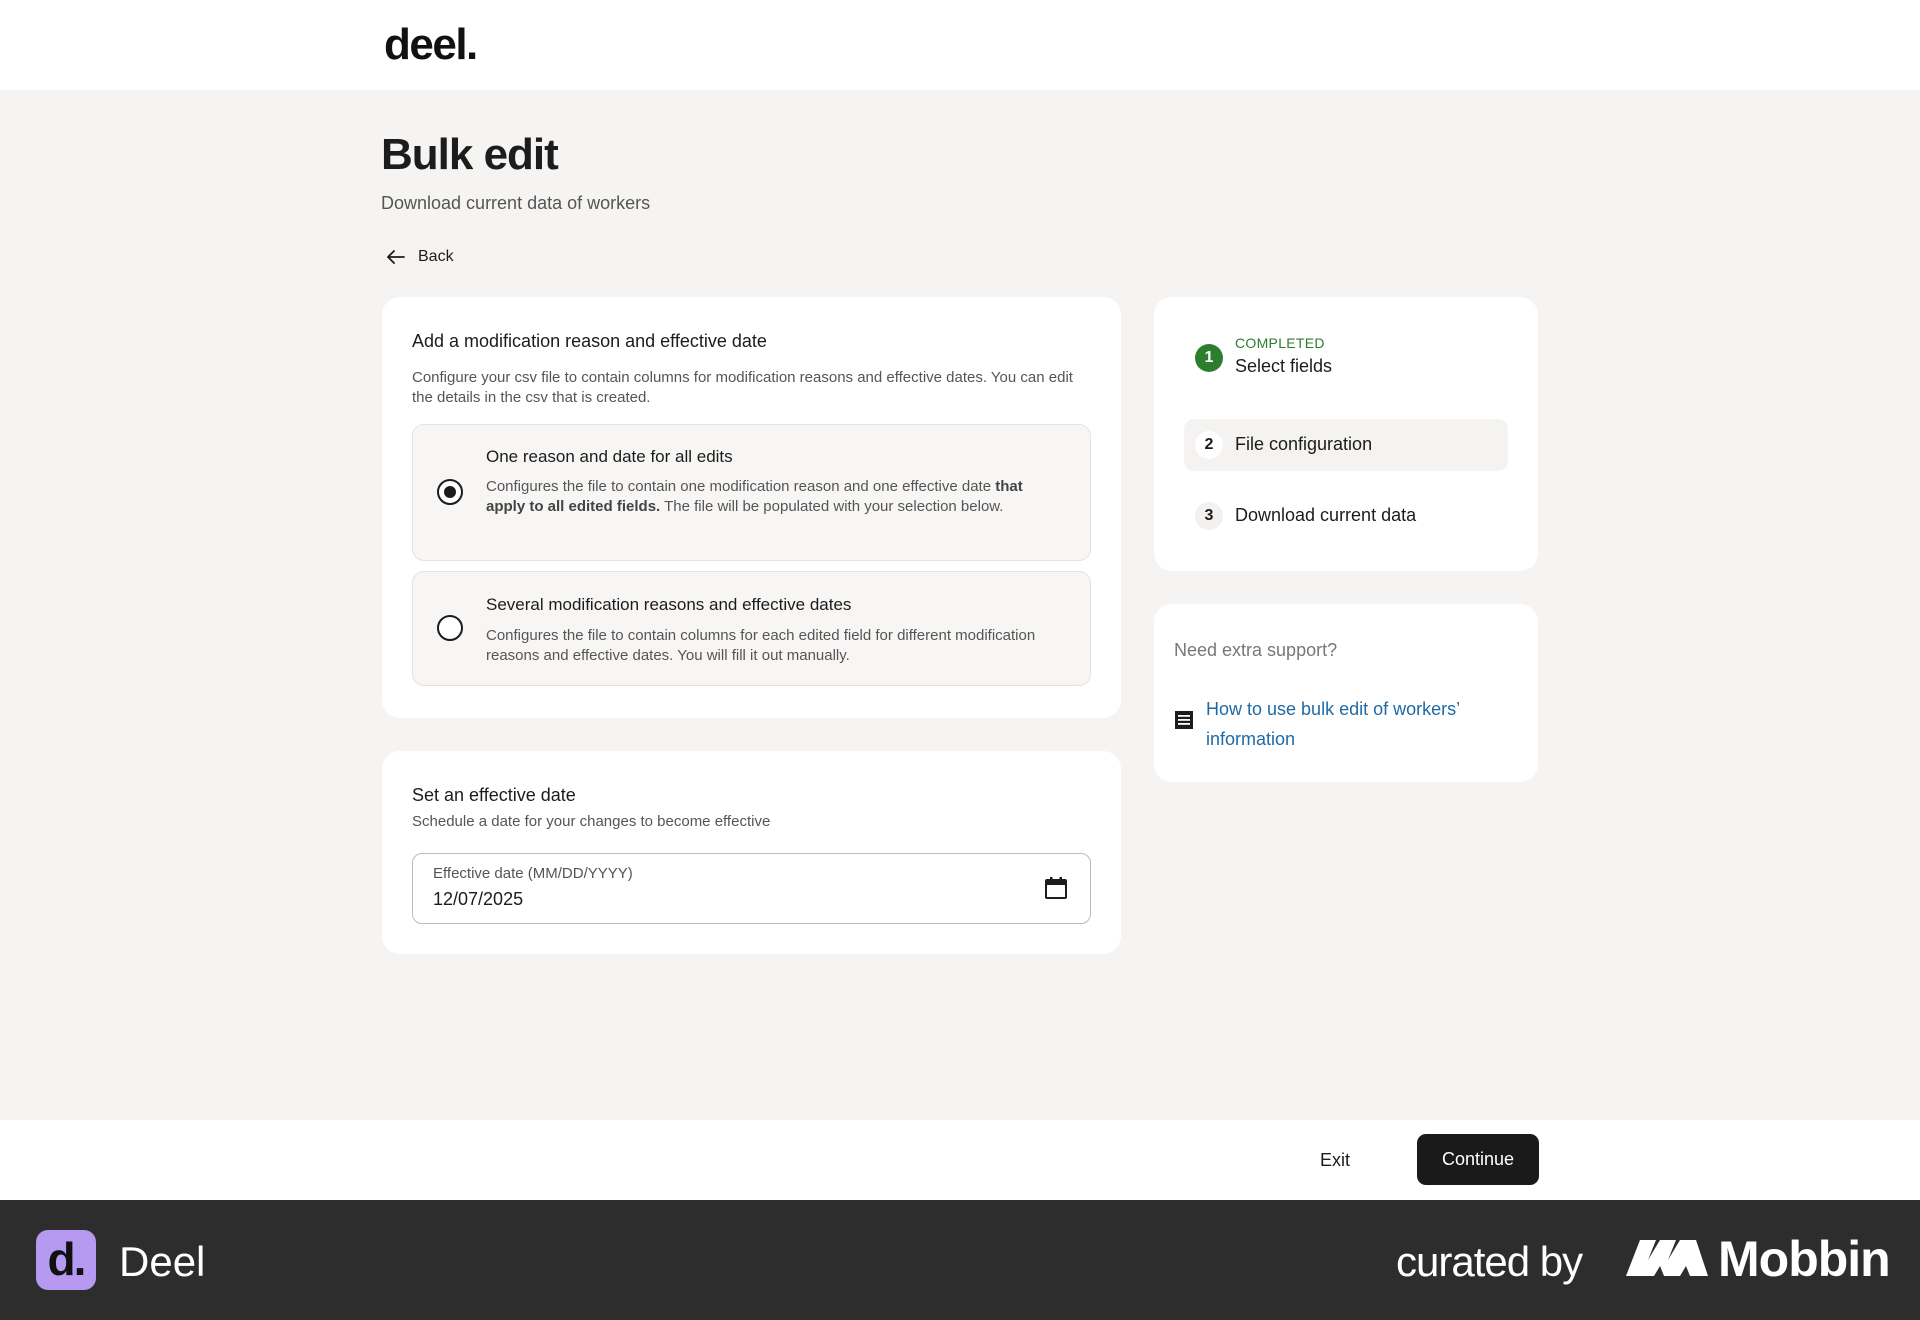 The width and height of the screenshot is (1920, 1320). I want to click on radio-selected, so click(450, 492).